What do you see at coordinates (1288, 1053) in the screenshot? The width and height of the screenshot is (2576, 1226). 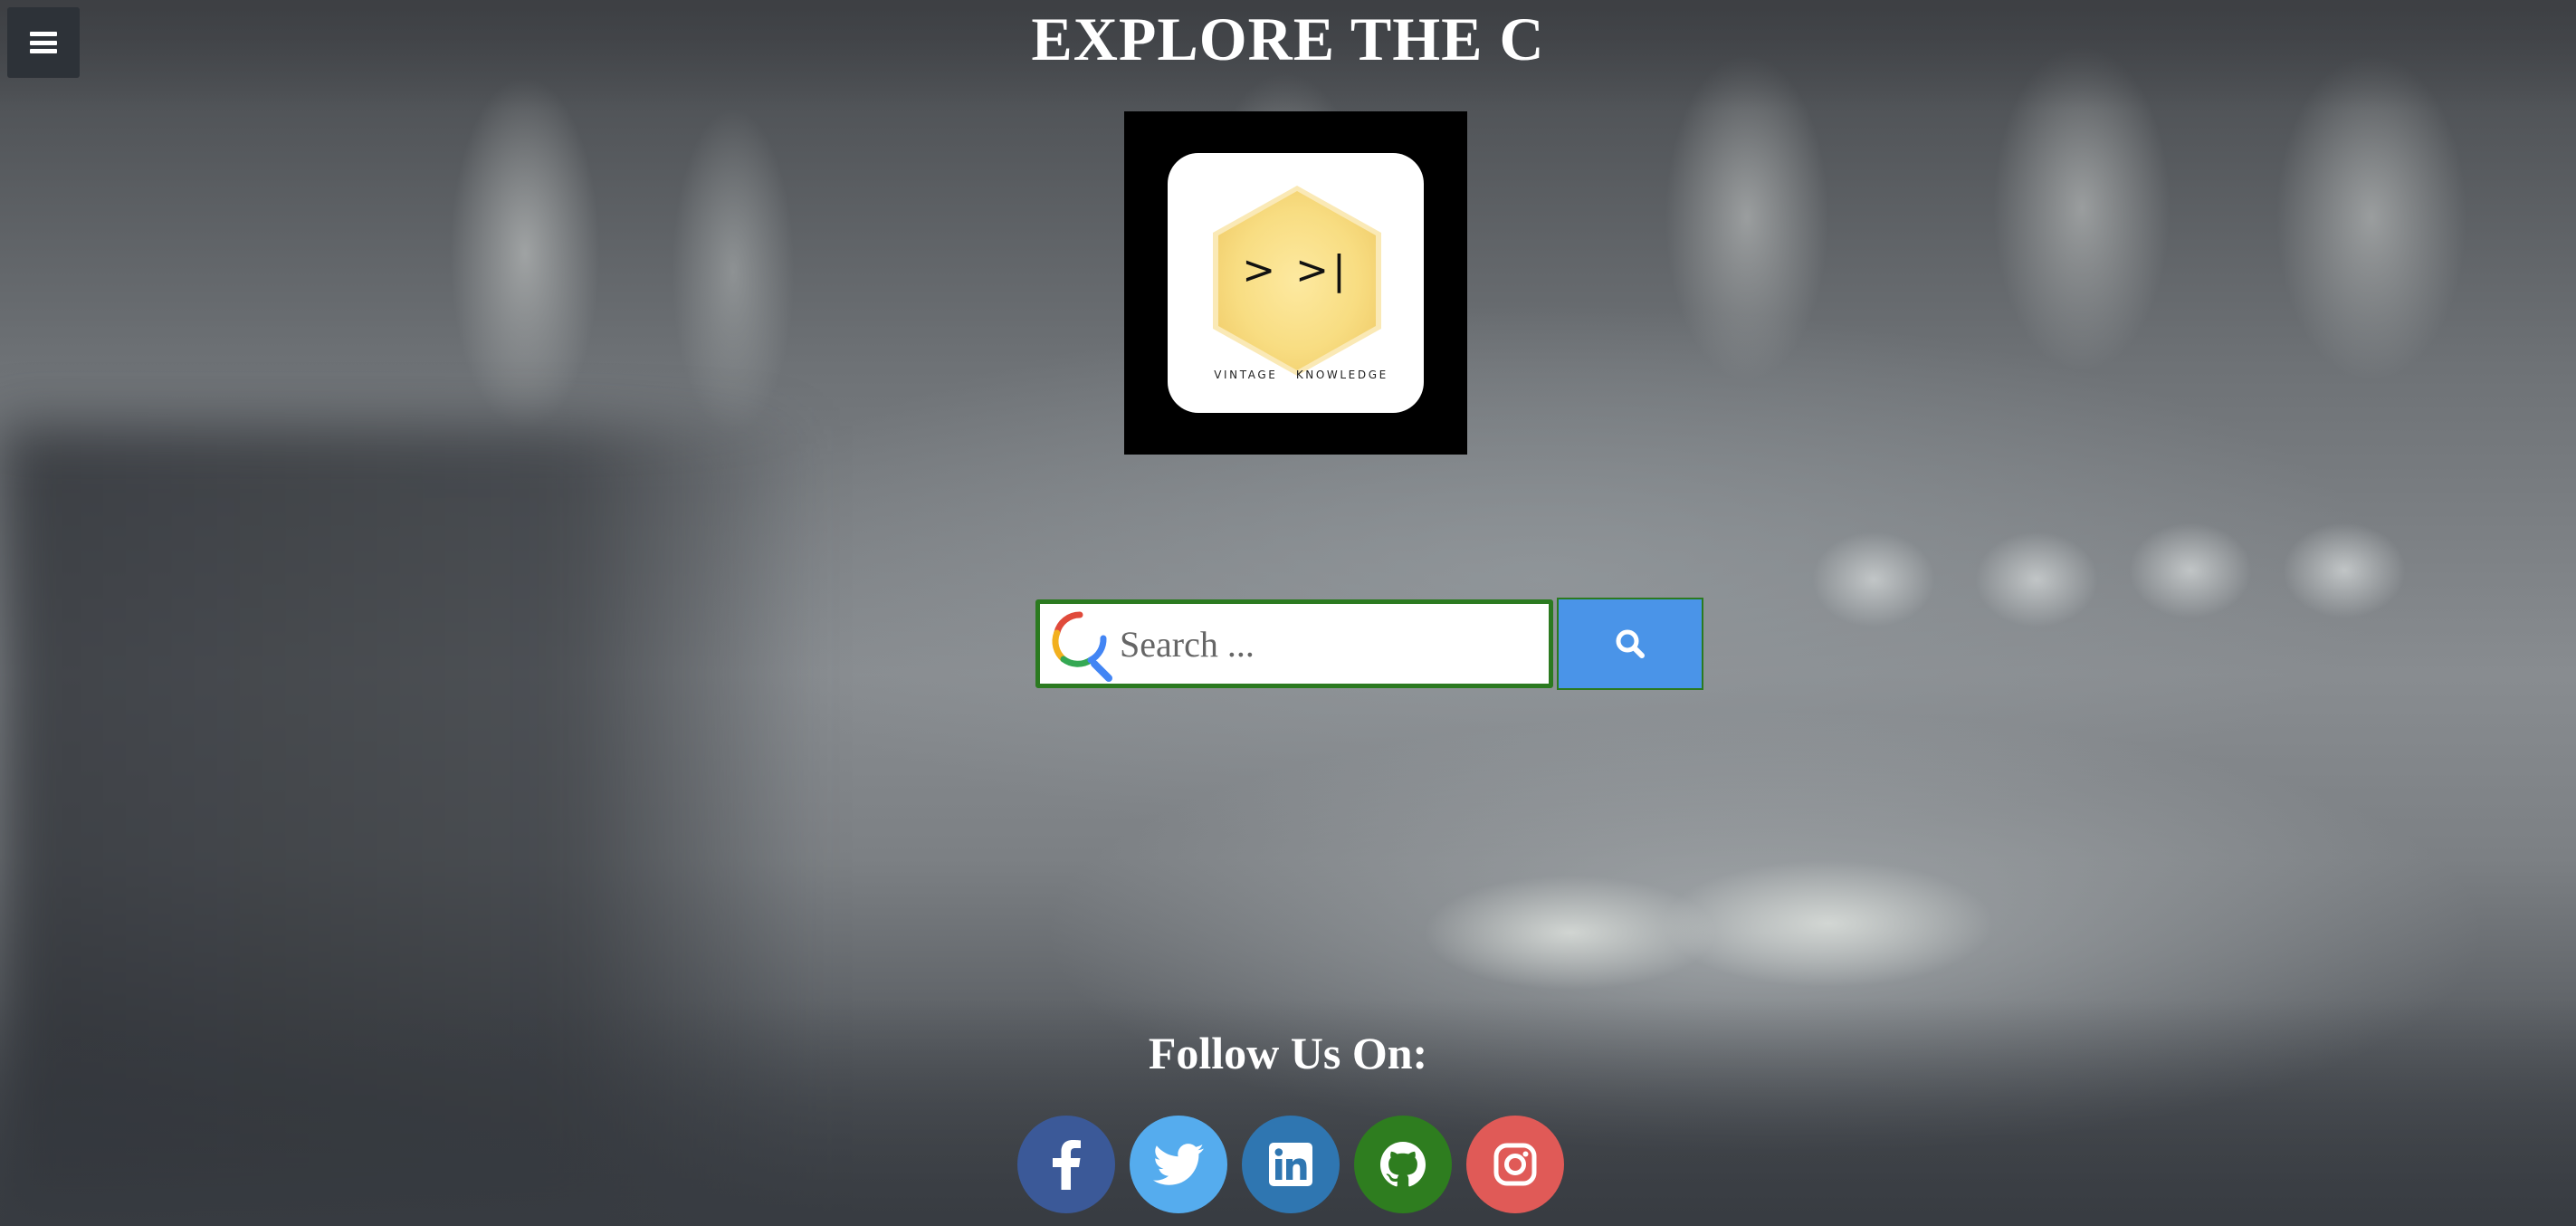 I see `follow-us-heading: Follow Us On:` at bounding box center [1288, 1053].